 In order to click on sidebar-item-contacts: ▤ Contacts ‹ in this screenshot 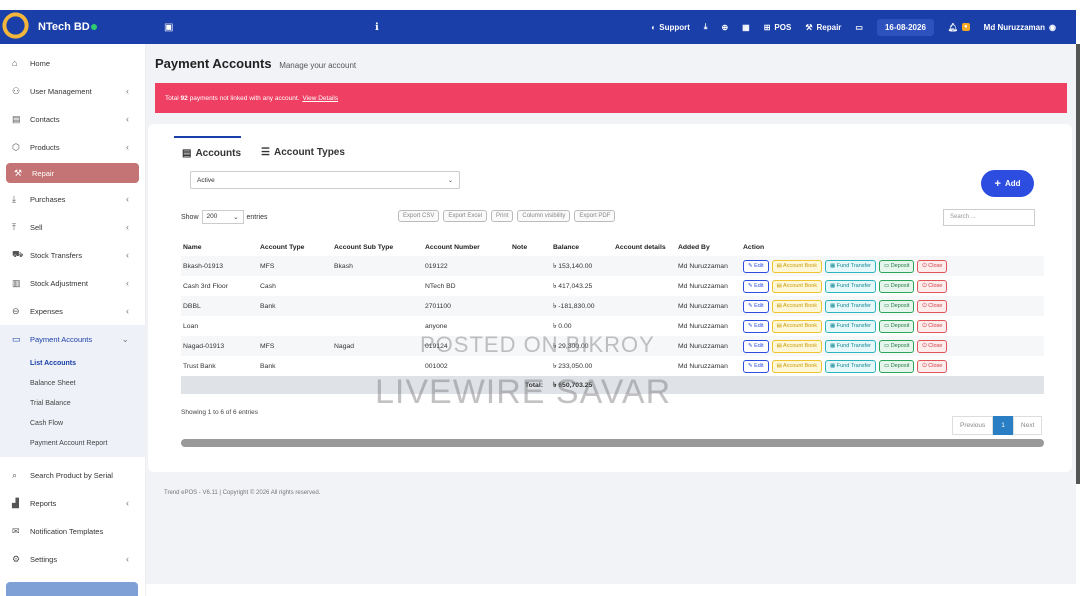, I will do `click(72, 119)`.